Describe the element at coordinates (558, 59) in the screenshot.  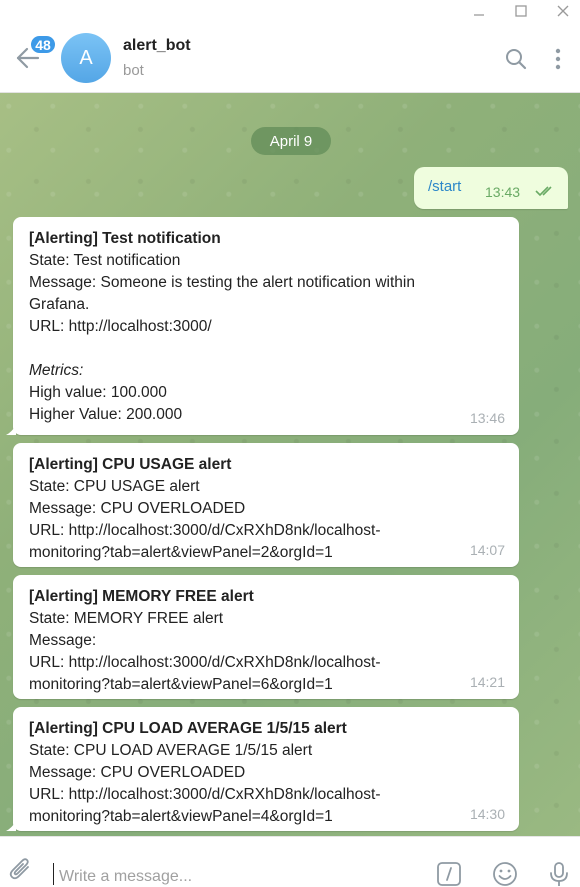
I see `more-options-icon` at that location.